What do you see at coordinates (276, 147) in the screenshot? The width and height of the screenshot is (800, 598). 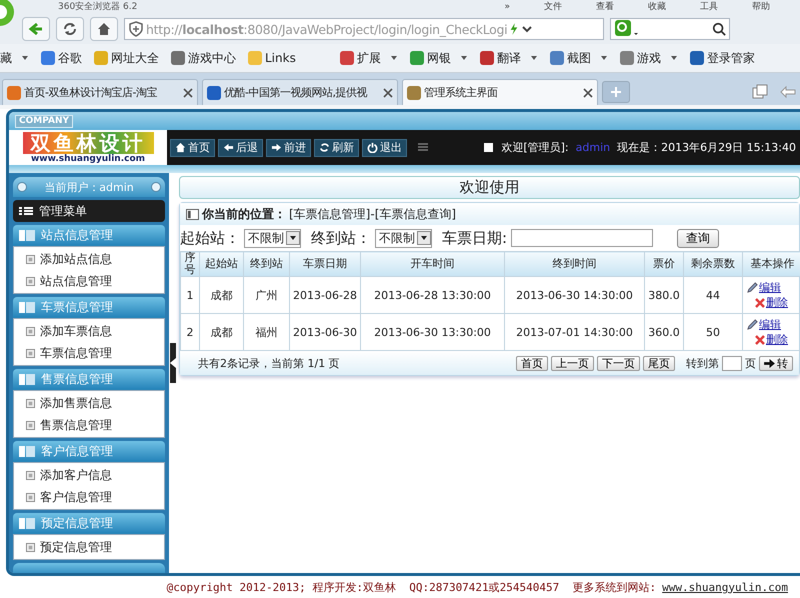 I see `right-arrow-icon` at bounding box center [276, 147].